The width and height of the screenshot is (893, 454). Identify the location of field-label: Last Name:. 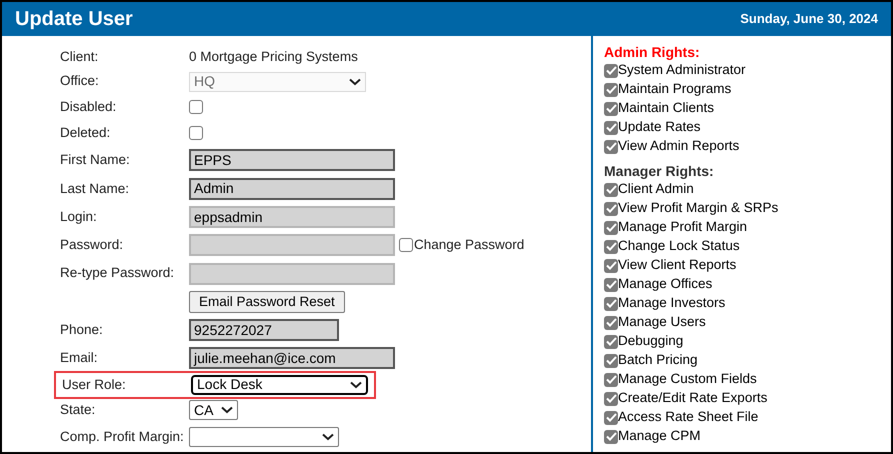
(95, 189).